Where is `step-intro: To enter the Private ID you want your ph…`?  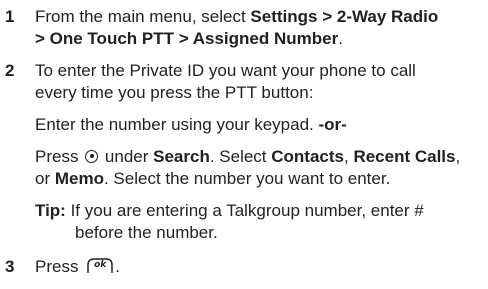
step-intro: To enter the Private ID you want your ph… is located at coordinates (225, 70).